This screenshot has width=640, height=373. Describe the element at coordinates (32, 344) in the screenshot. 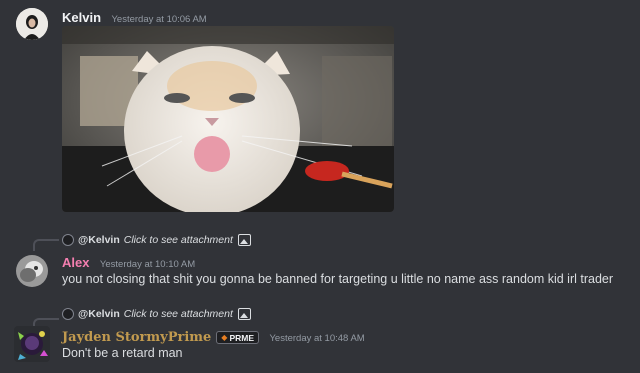

I see `avatar-jayden` at that location.